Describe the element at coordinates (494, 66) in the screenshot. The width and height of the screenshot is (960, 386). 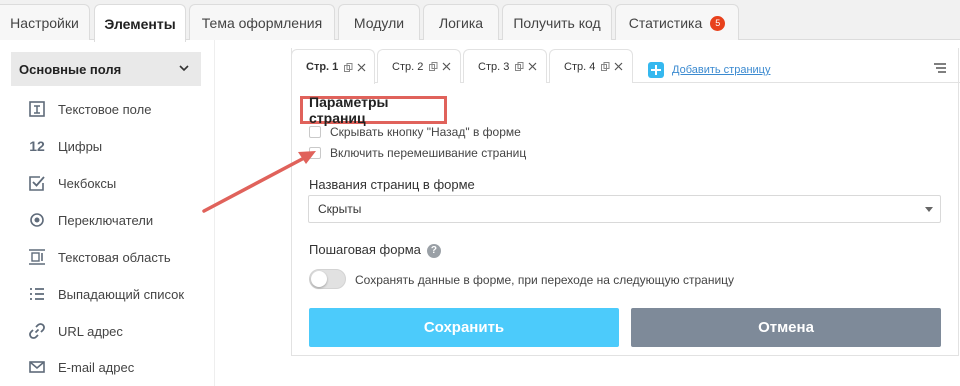
I see `page-tab-label: Стр. 3` at that location.